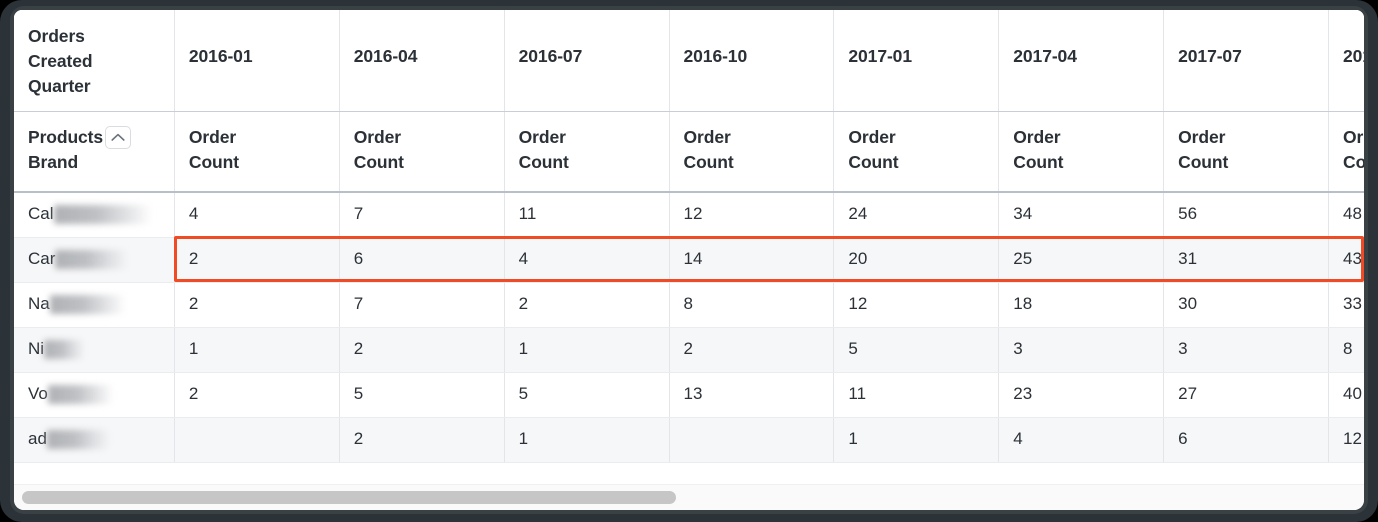  What do you see at coordinates (916, 215) in the screenshot?
I see `cell-order-count: 24` at bounding box center [916, 215].